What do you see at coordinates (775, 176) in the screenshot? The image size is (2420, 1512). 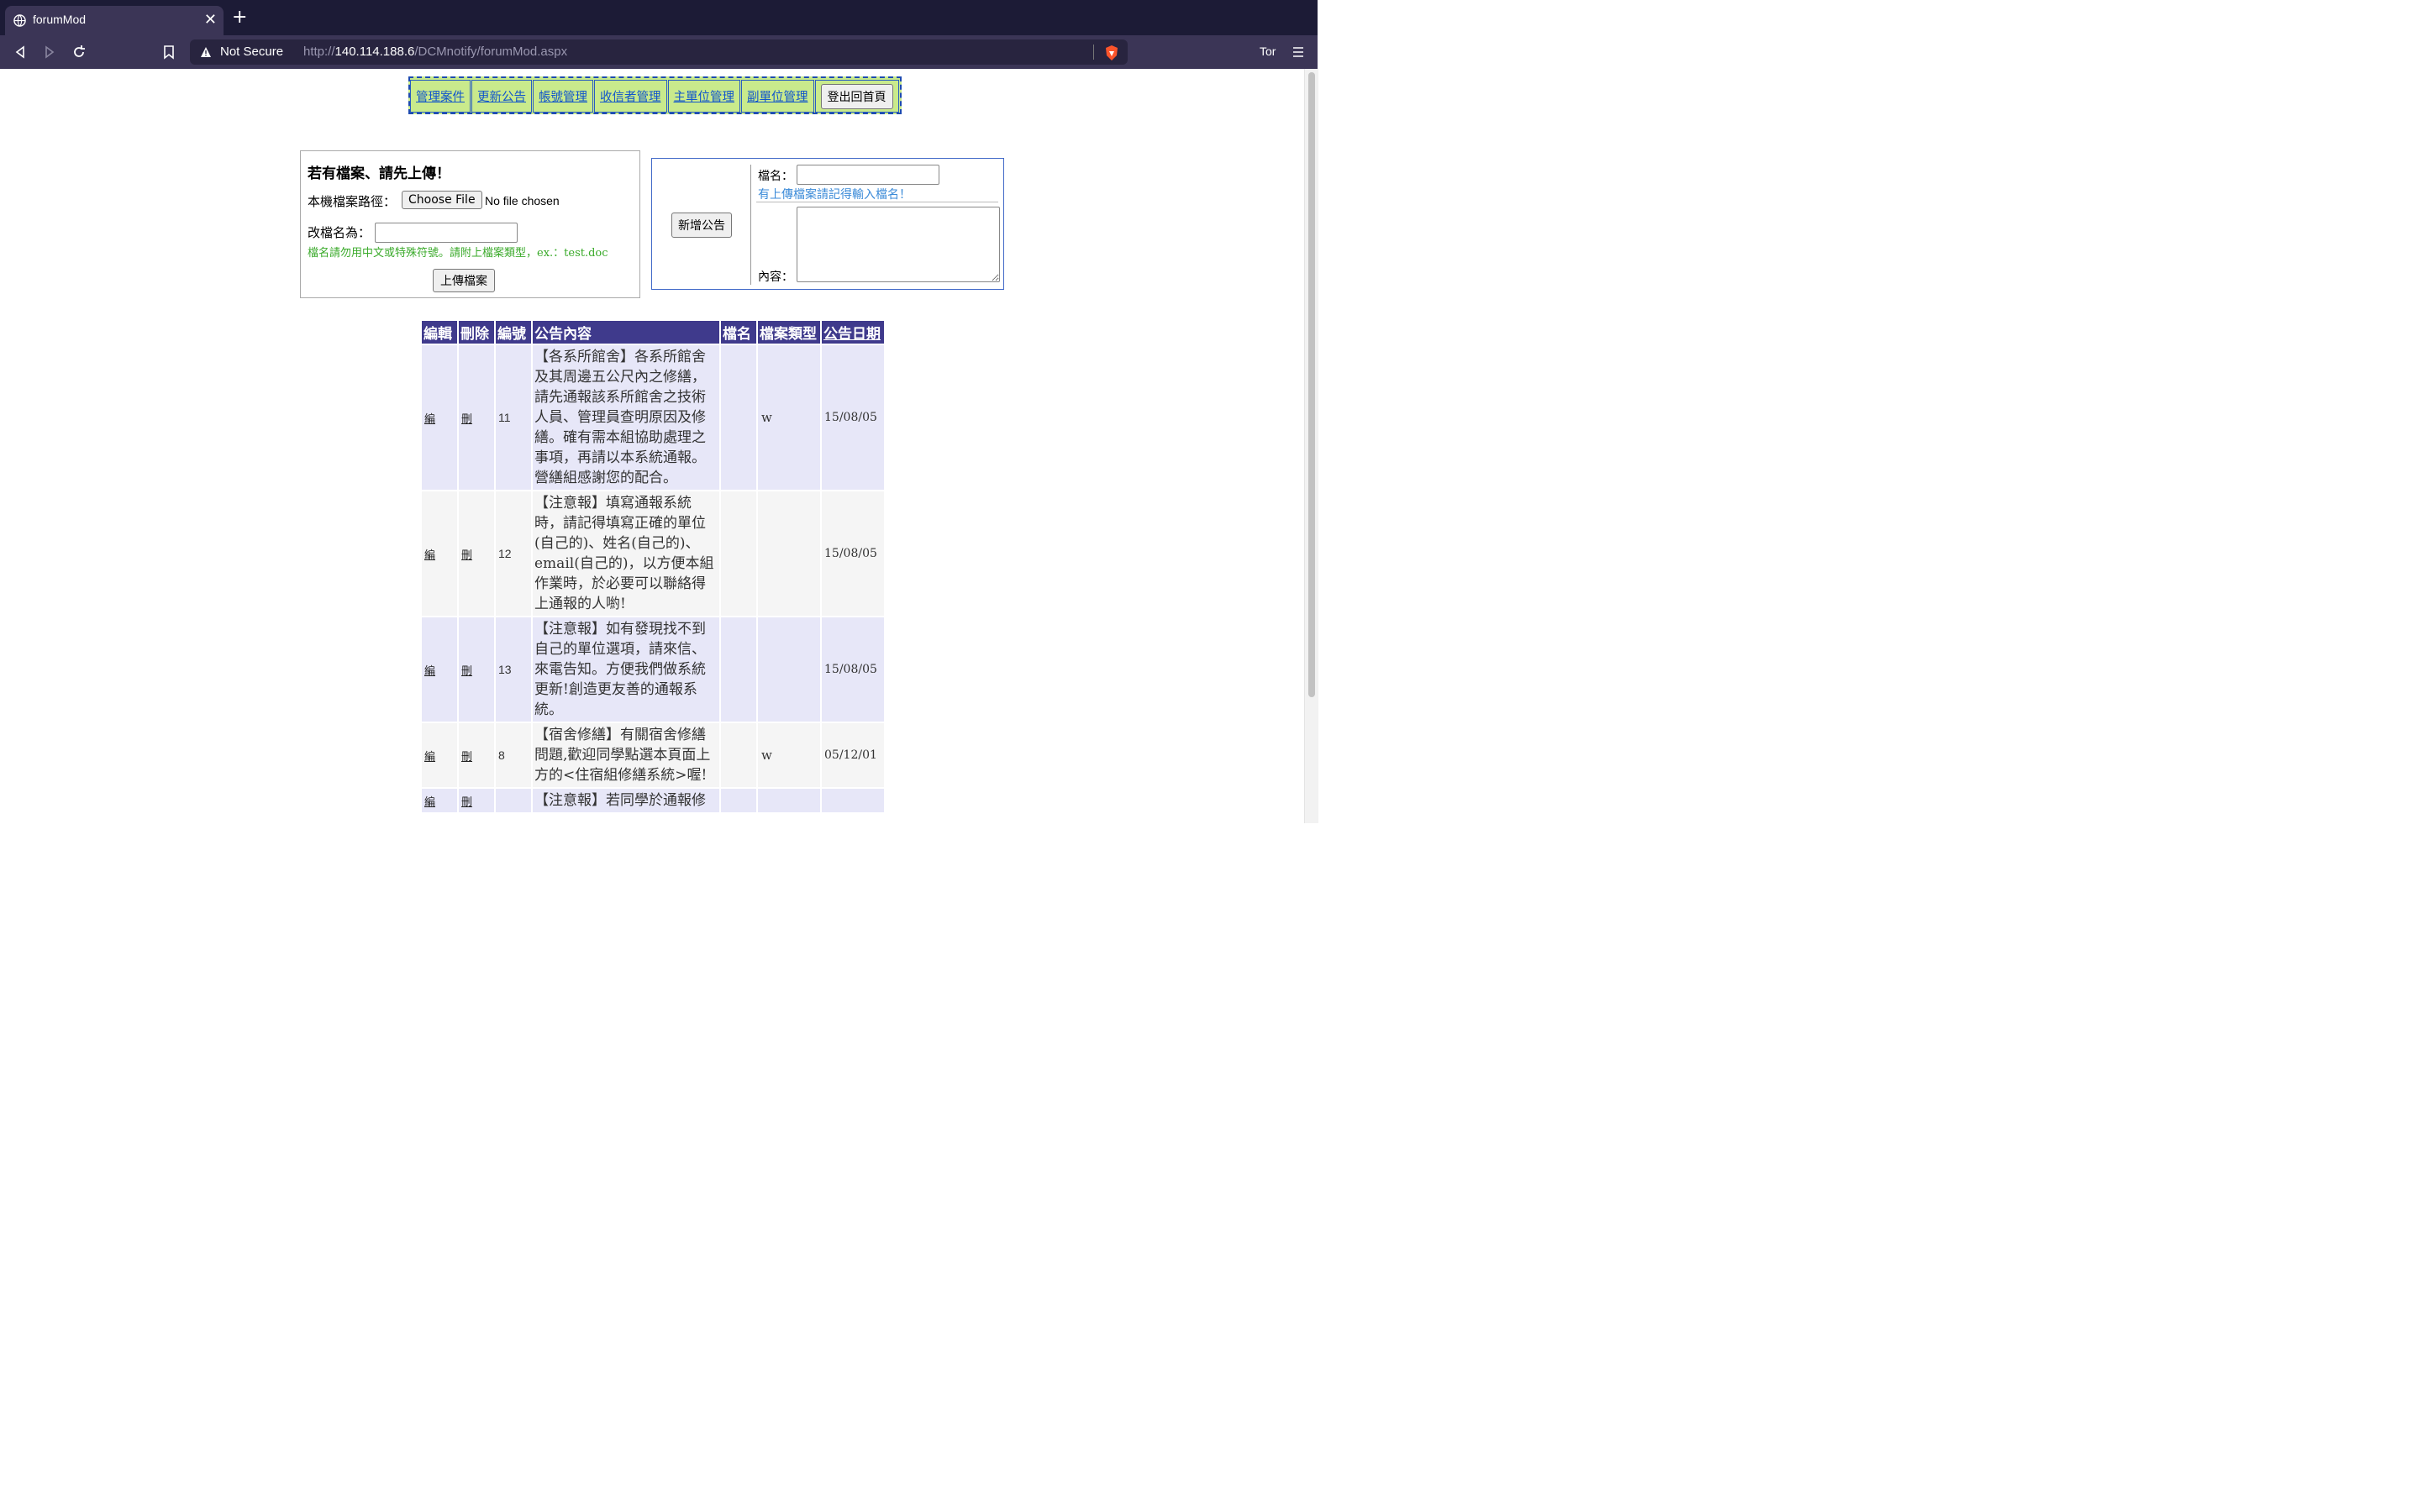 I see `filename-label: 檔名：` at bounding box center [775, 176].